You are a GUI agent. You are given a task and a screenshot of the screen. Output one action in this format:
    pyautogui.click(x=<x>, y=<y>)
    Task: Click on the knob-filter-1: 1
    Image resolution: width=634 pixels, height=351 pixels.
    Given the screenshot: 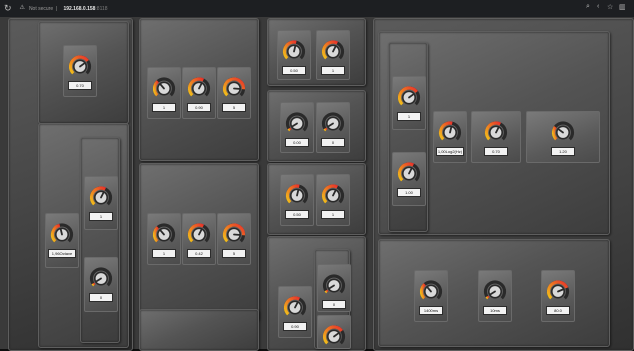 What is the action you would take?
    pyautogui.click(x=101, y=203)
    